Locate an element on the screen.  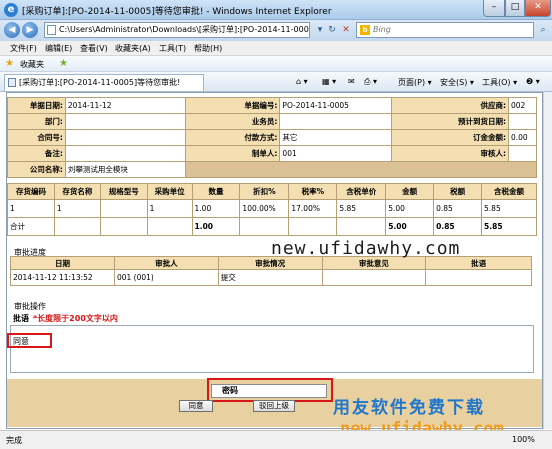
table-row: 2014-11-12 11:13:52 001 (001) 提交 is located at coordinates (271, 277).